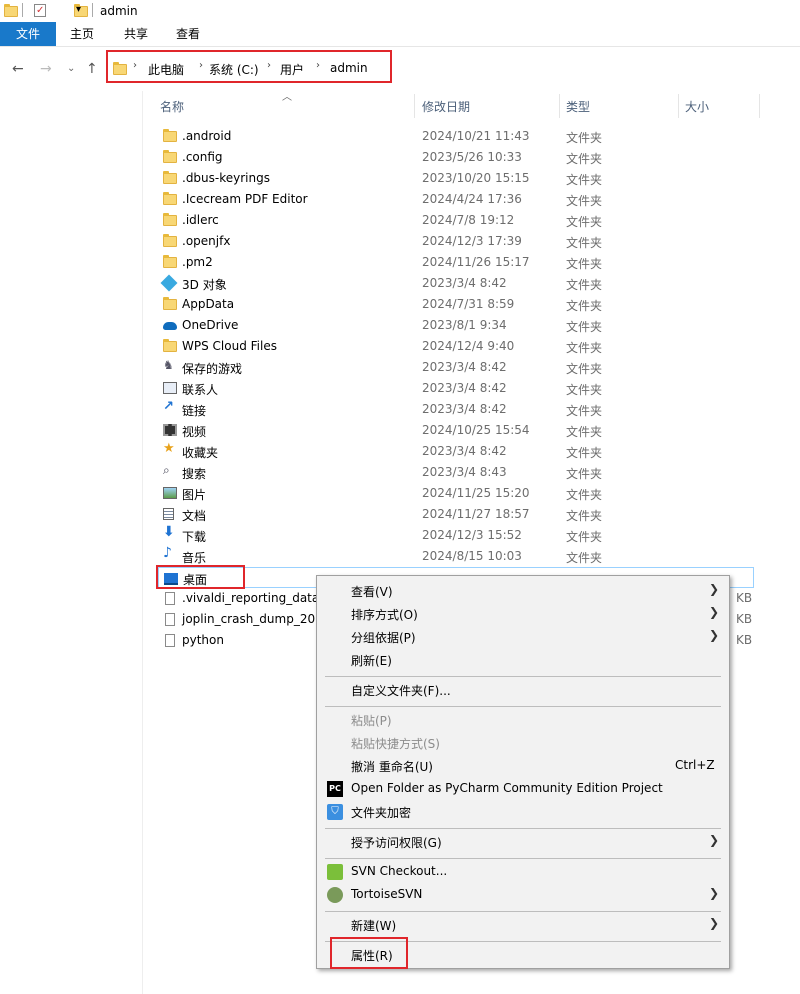 The height and width of the screenshot is (994, 800). What do you see at coordinates (697, 106) in the screenshot?
I see `column-header-size: 大小` at bounding box center [697, 106].